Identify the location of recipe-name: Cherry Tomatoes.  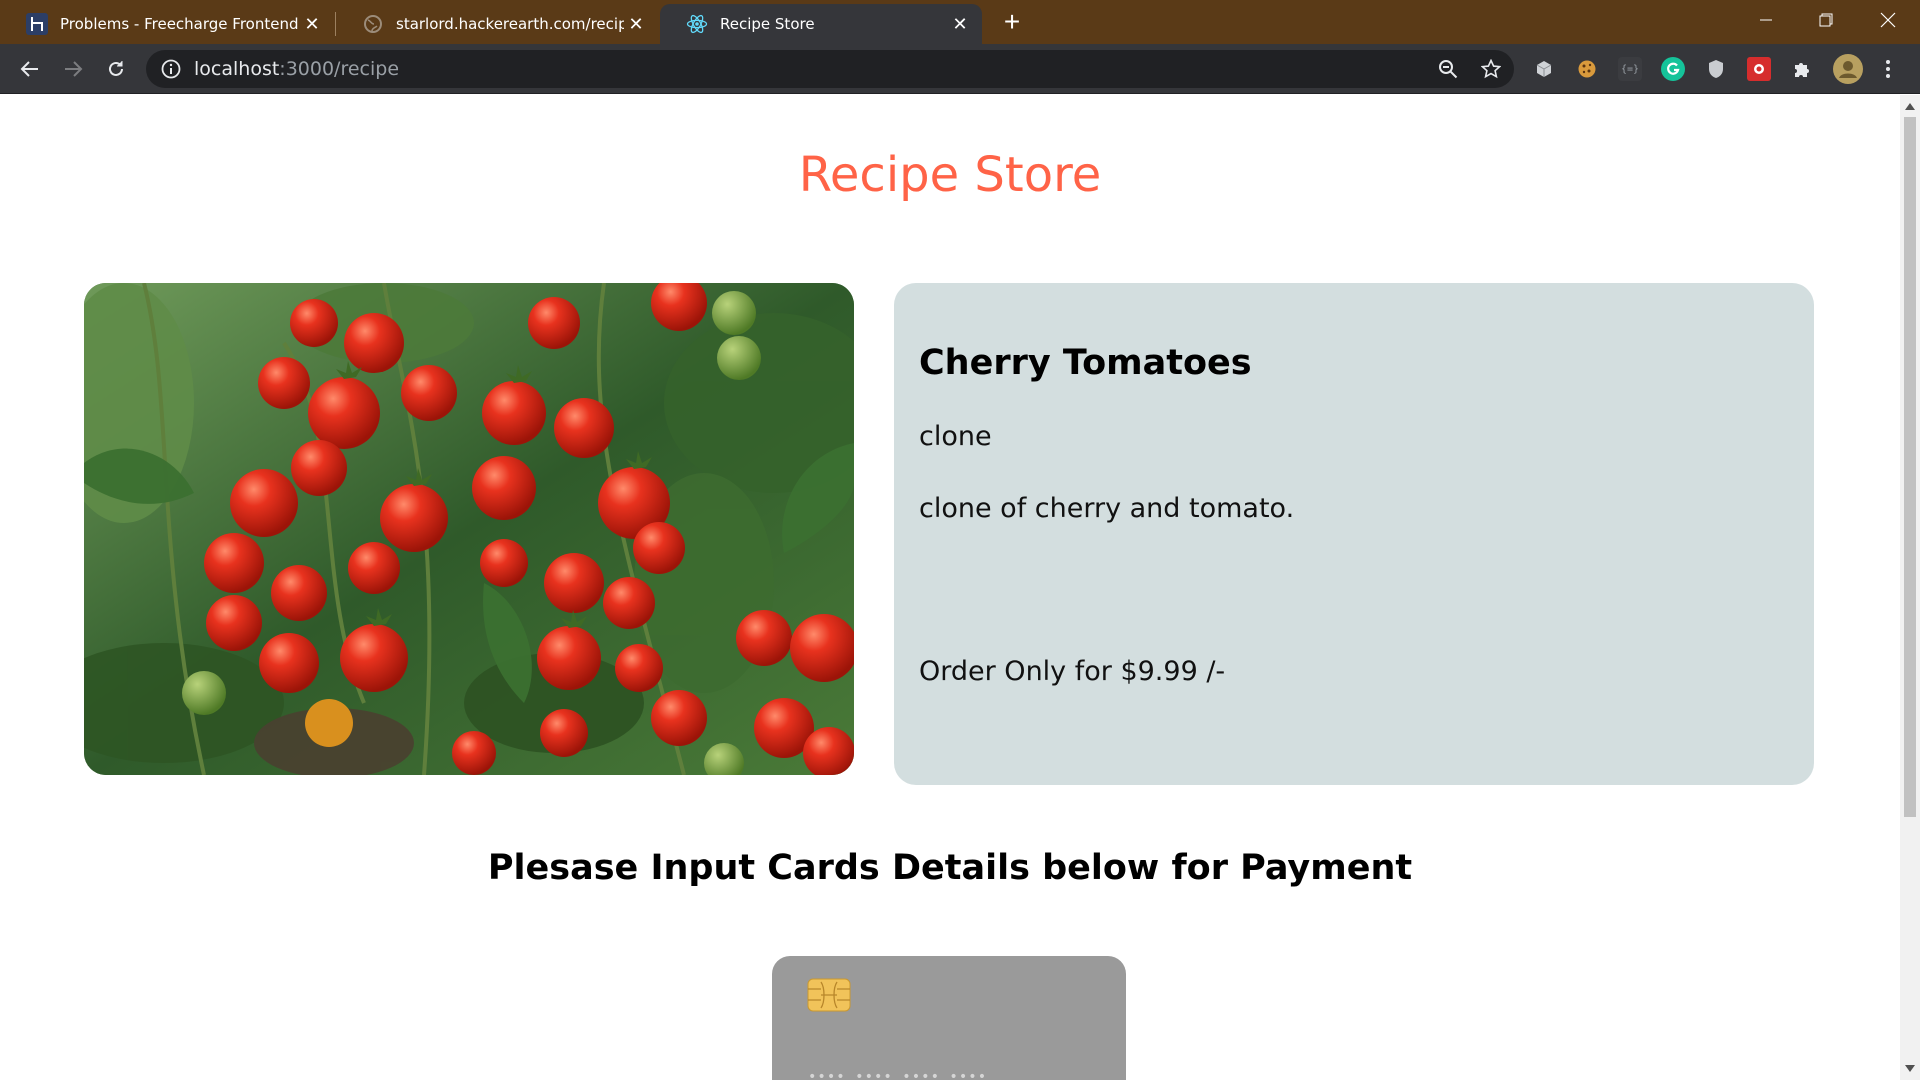
(1085, 363).